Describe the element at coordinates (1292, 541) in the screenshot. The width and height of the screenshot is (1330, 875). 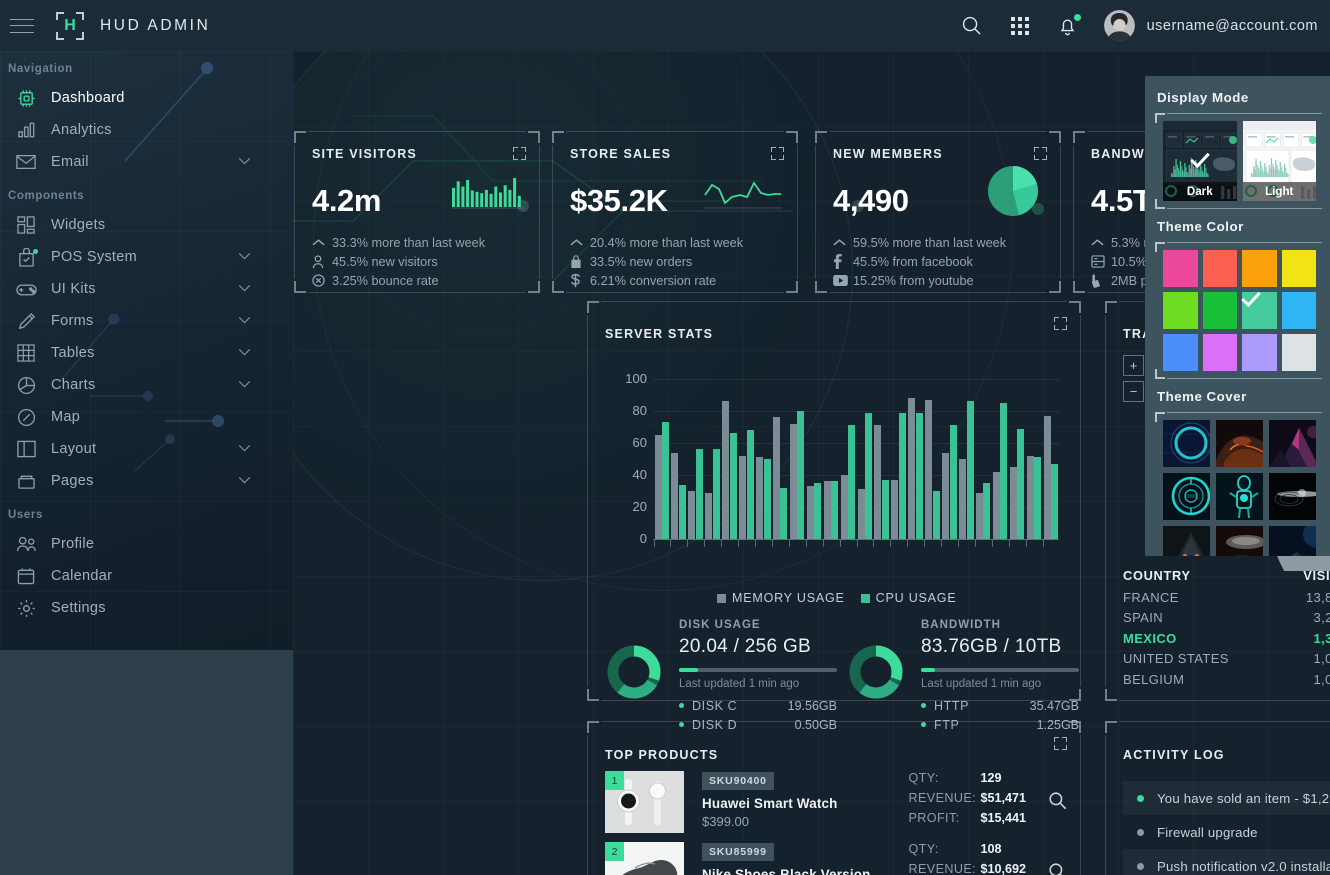
I see `theme-cover-orbit-craft` at that location.